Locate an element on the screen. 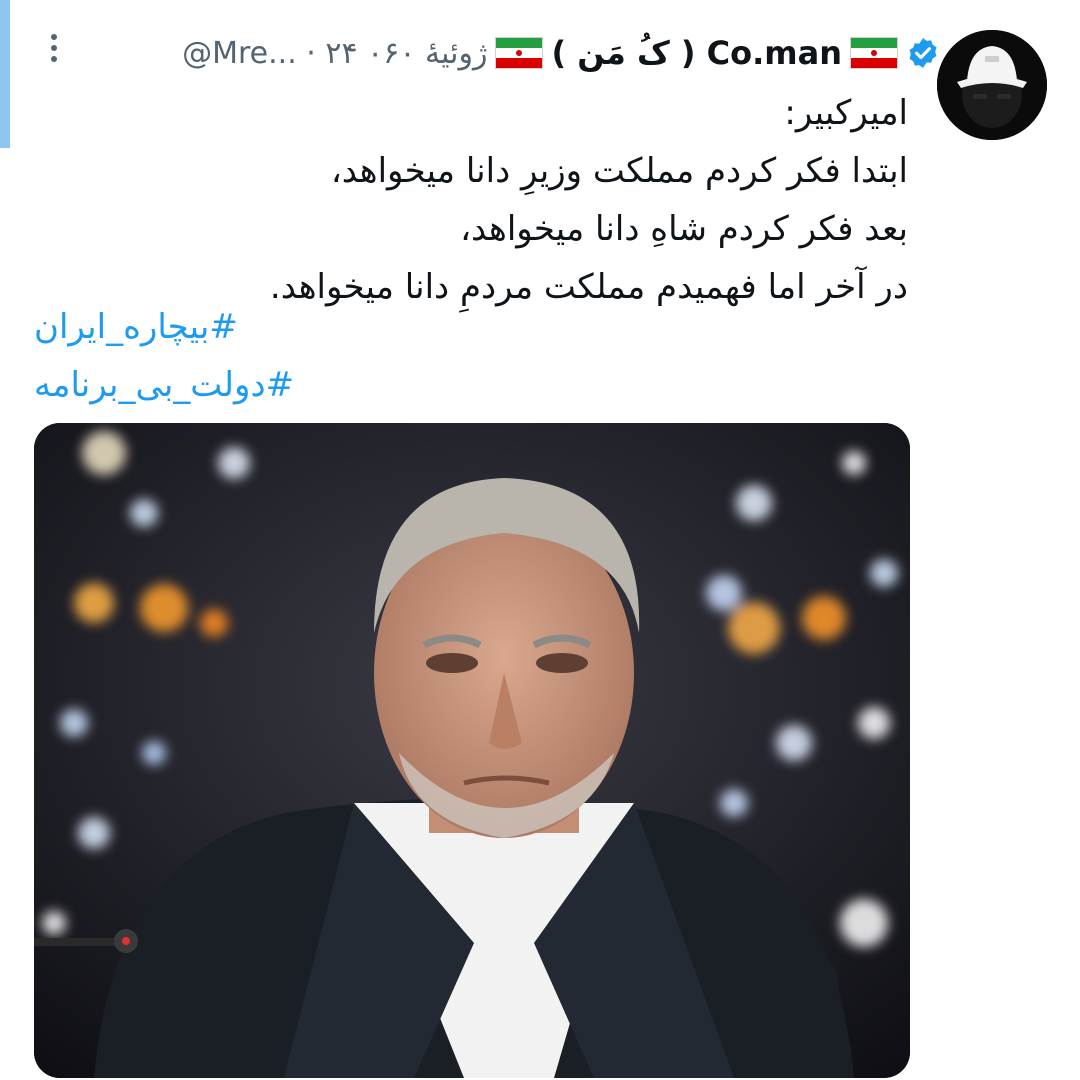  handle-and-date: @Mre... · ۲۴ ژوئیهٔ ۰۶۰ is located at coordinates (334, 53).